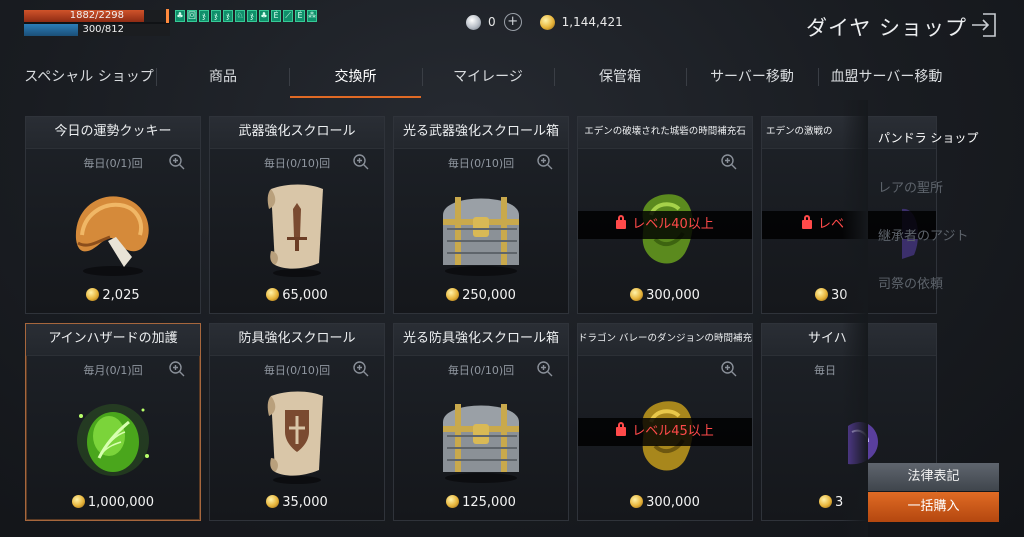 This screenshot has width=1024, height=537. I want to click on item-name: 光る武器強化スクロール箱, so click(481, 133).